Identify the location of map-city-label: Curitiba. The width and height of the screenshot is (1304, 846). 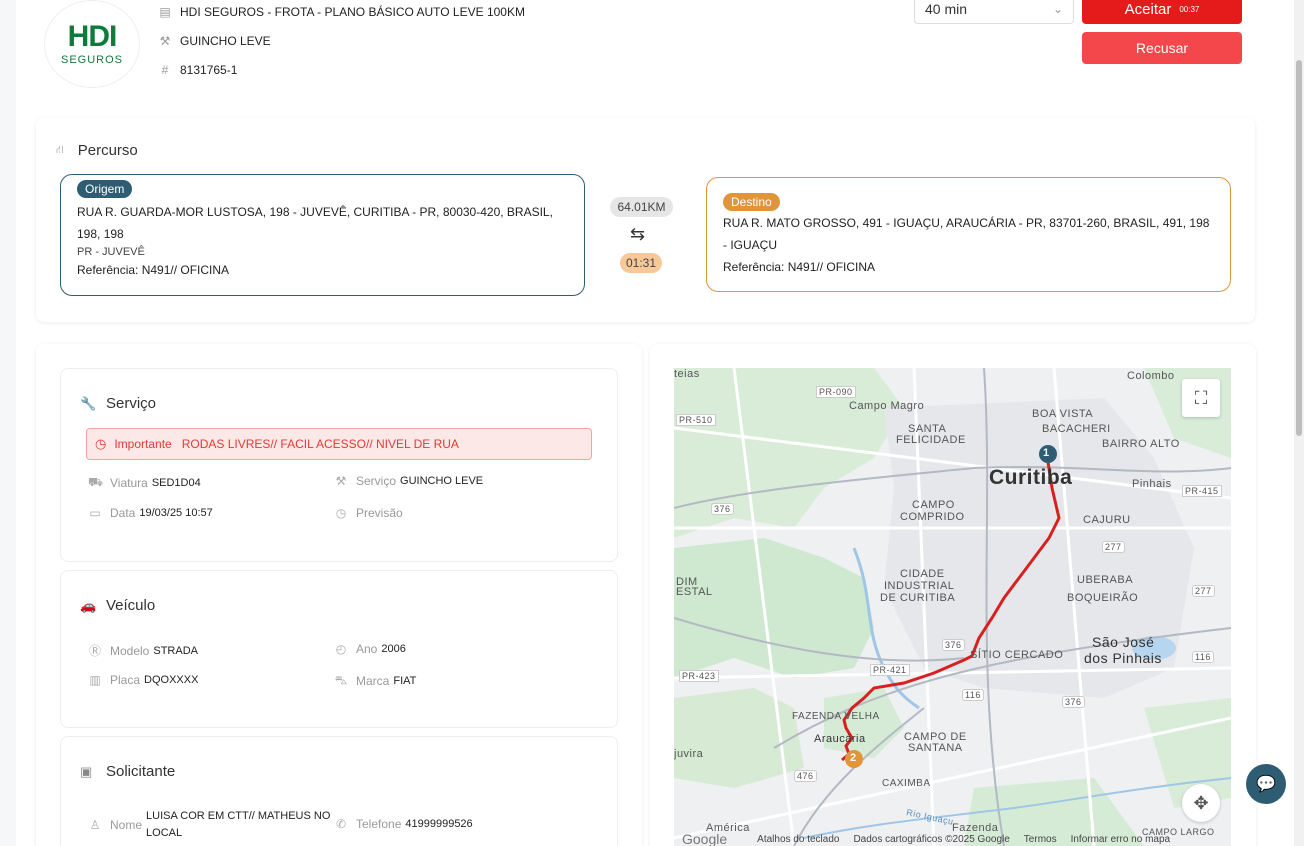
(1031, 477).